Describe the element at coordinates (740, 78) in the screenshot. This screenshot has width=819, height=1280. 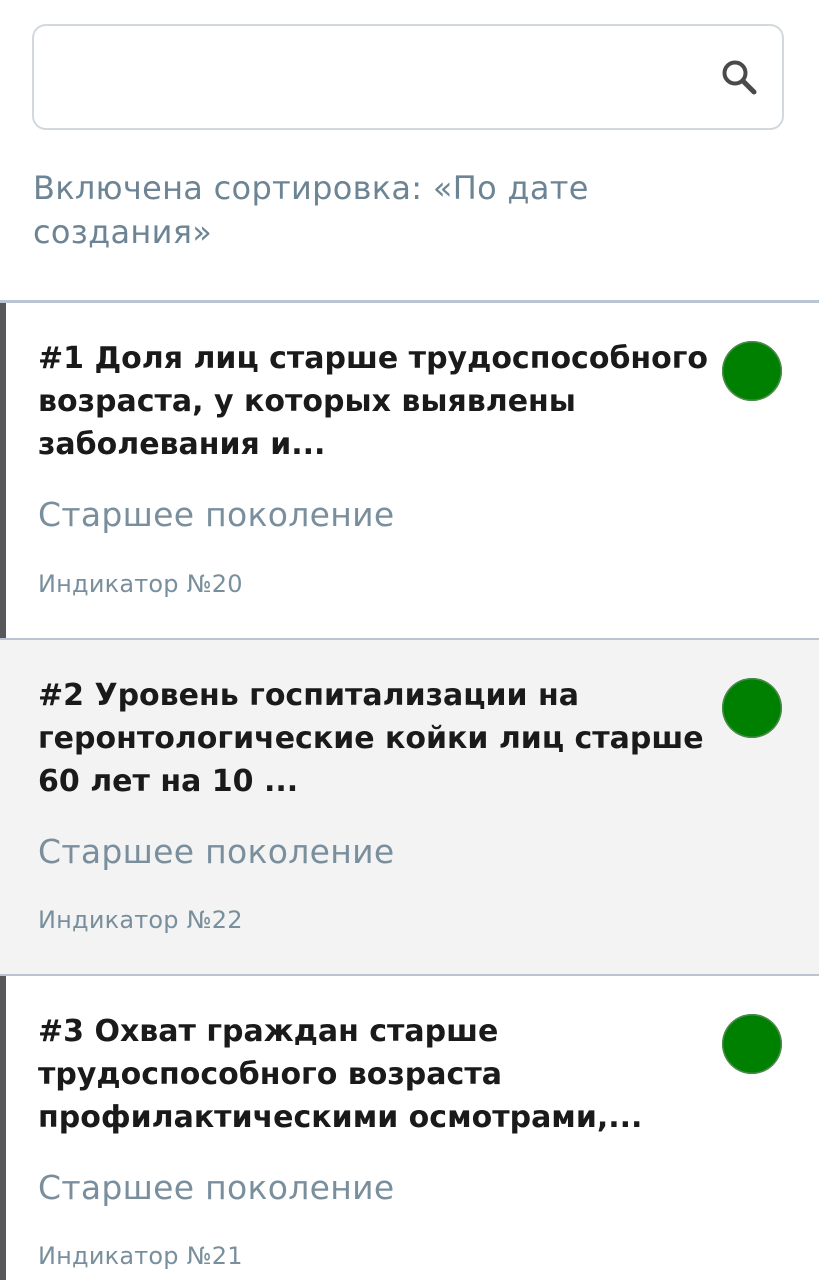
I see `search-icon` at that location.